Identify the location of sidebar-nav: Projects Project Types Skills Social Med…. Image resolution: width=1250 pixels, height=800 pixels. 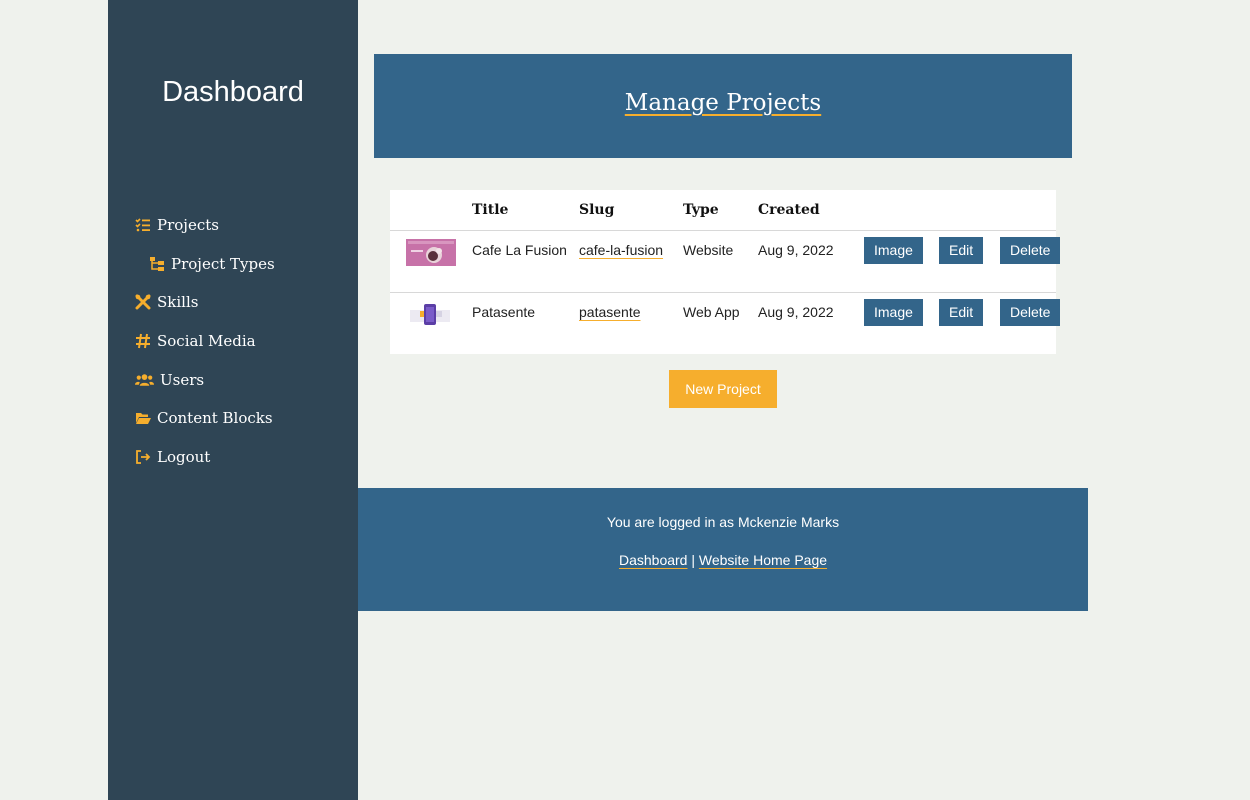
(204, 341).